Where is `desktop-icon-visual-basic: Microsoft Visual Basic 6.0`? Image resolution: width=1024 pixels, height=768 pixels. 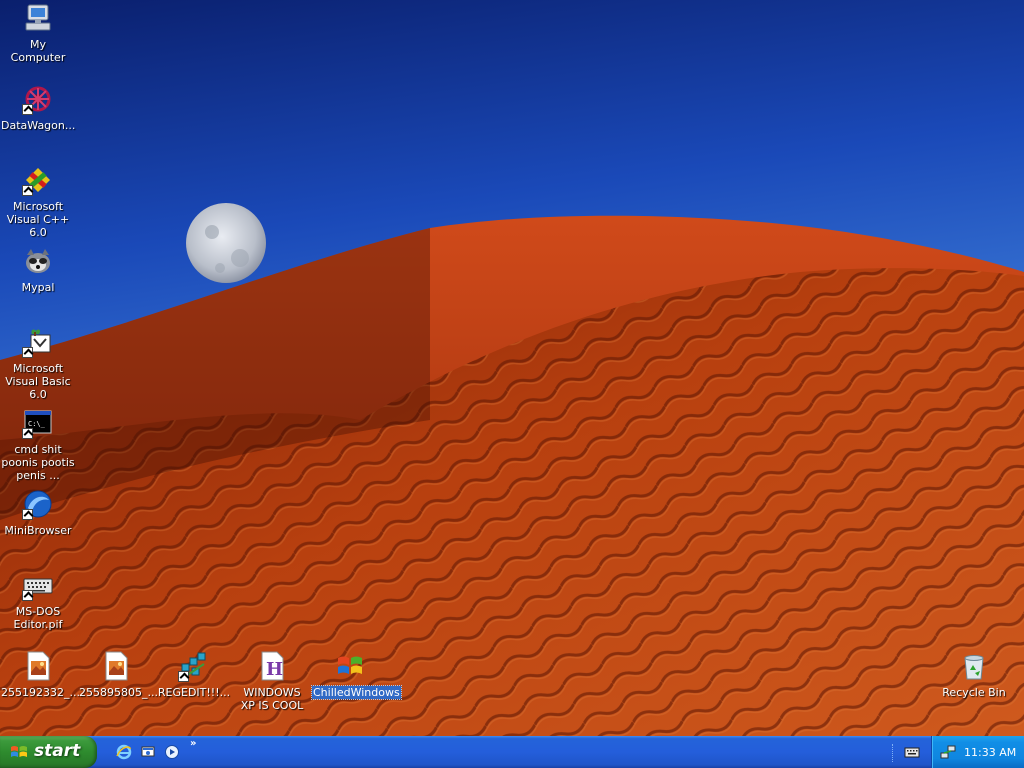
desktop-icon-visual-basic: Microsoft Visual Basic 6.0 is located at coordinates (38, 363).